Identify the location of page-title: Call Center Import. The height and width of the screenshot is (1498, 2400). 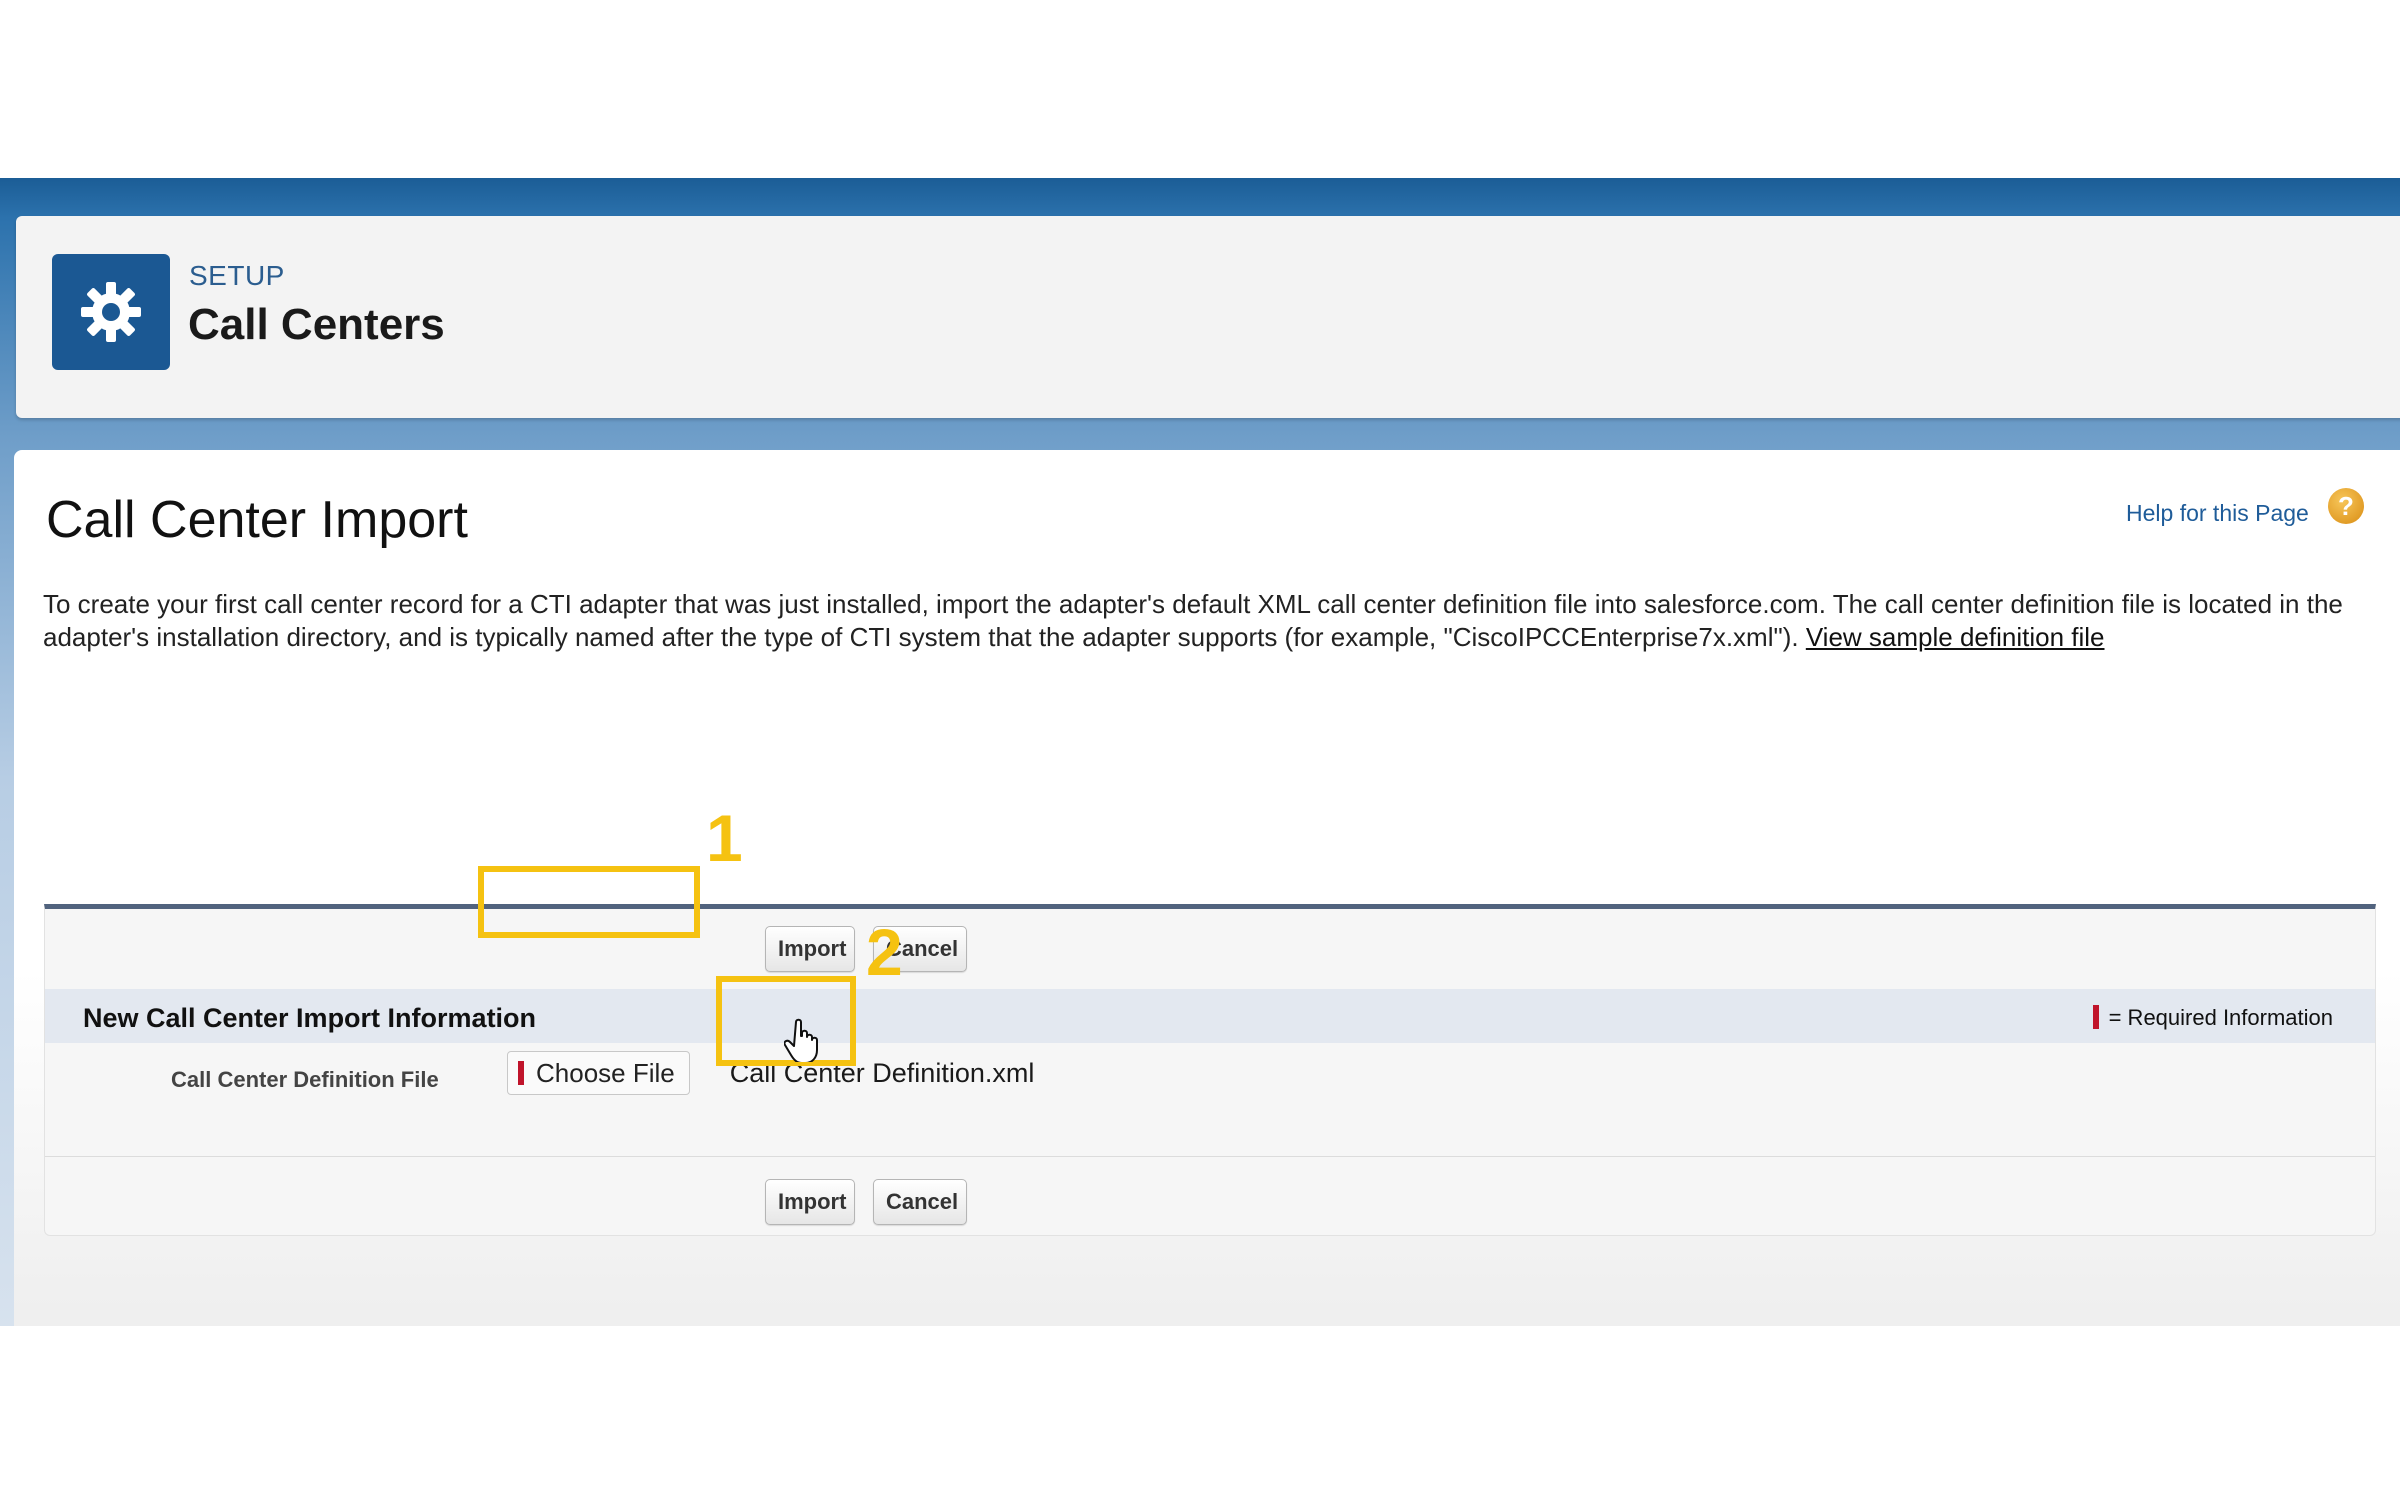
(257, 520).